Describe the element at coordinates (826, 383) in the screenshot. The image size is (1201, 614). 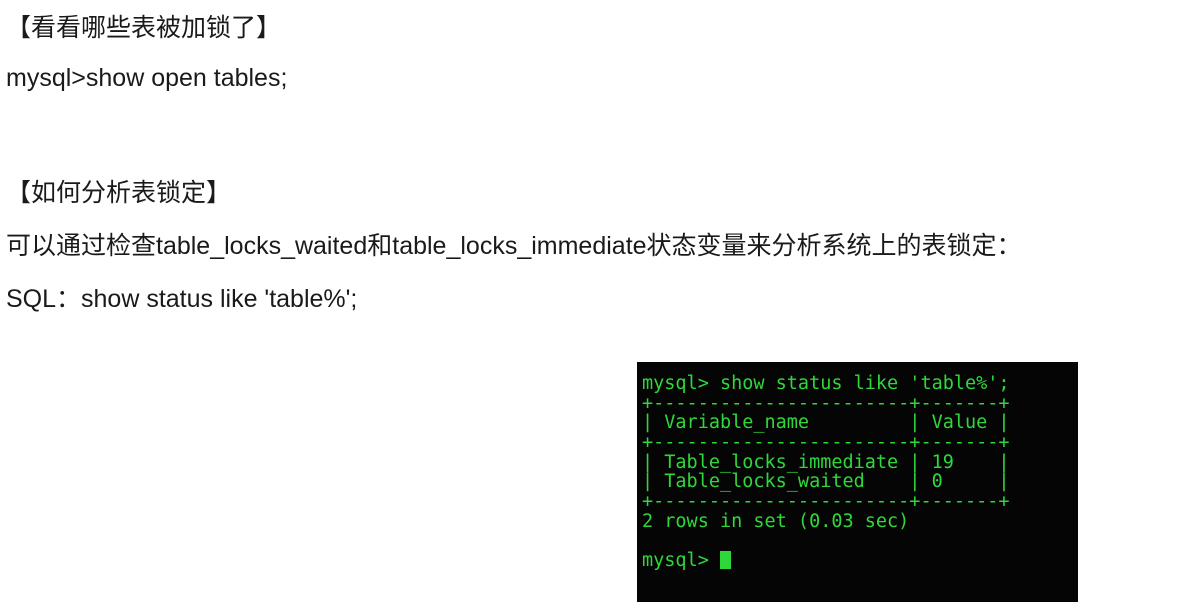
I see `terminal-command: mysql> show status like 'table%';` at that location.